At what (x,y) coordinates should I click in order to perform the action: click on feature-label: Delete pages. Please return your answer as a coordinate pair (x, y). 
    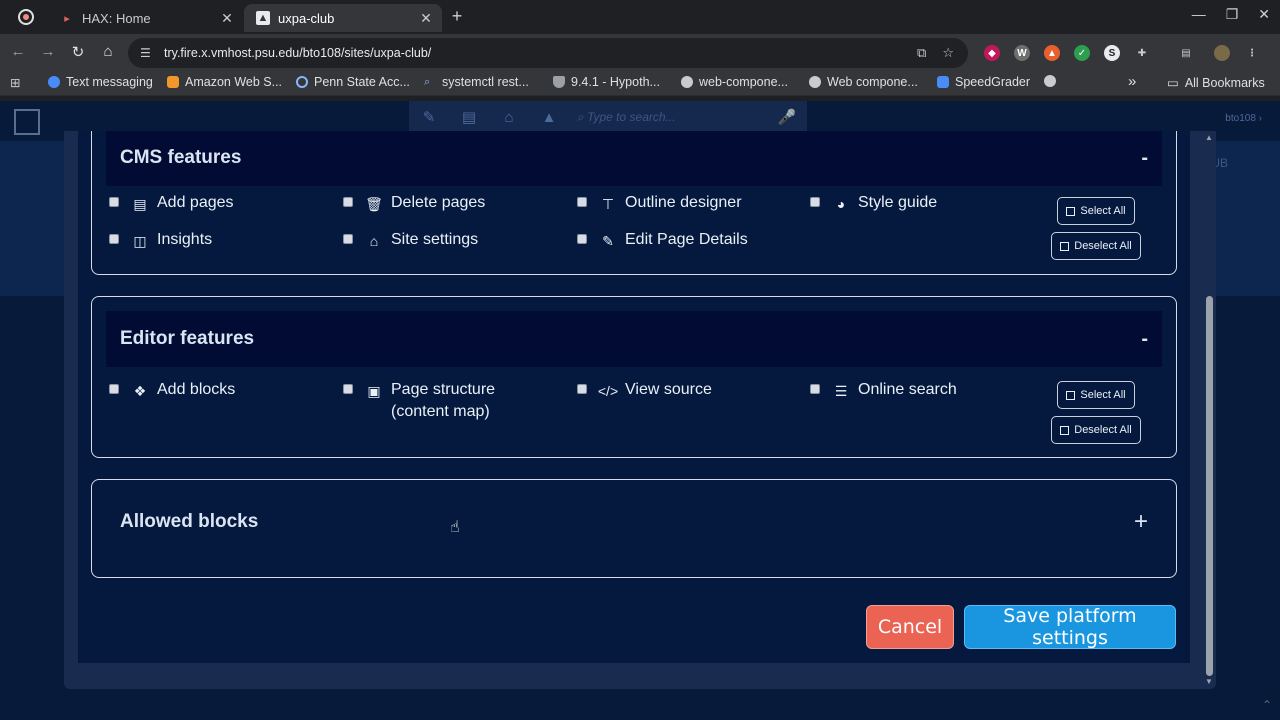
    Looking at the image, I should click on (438, 202).